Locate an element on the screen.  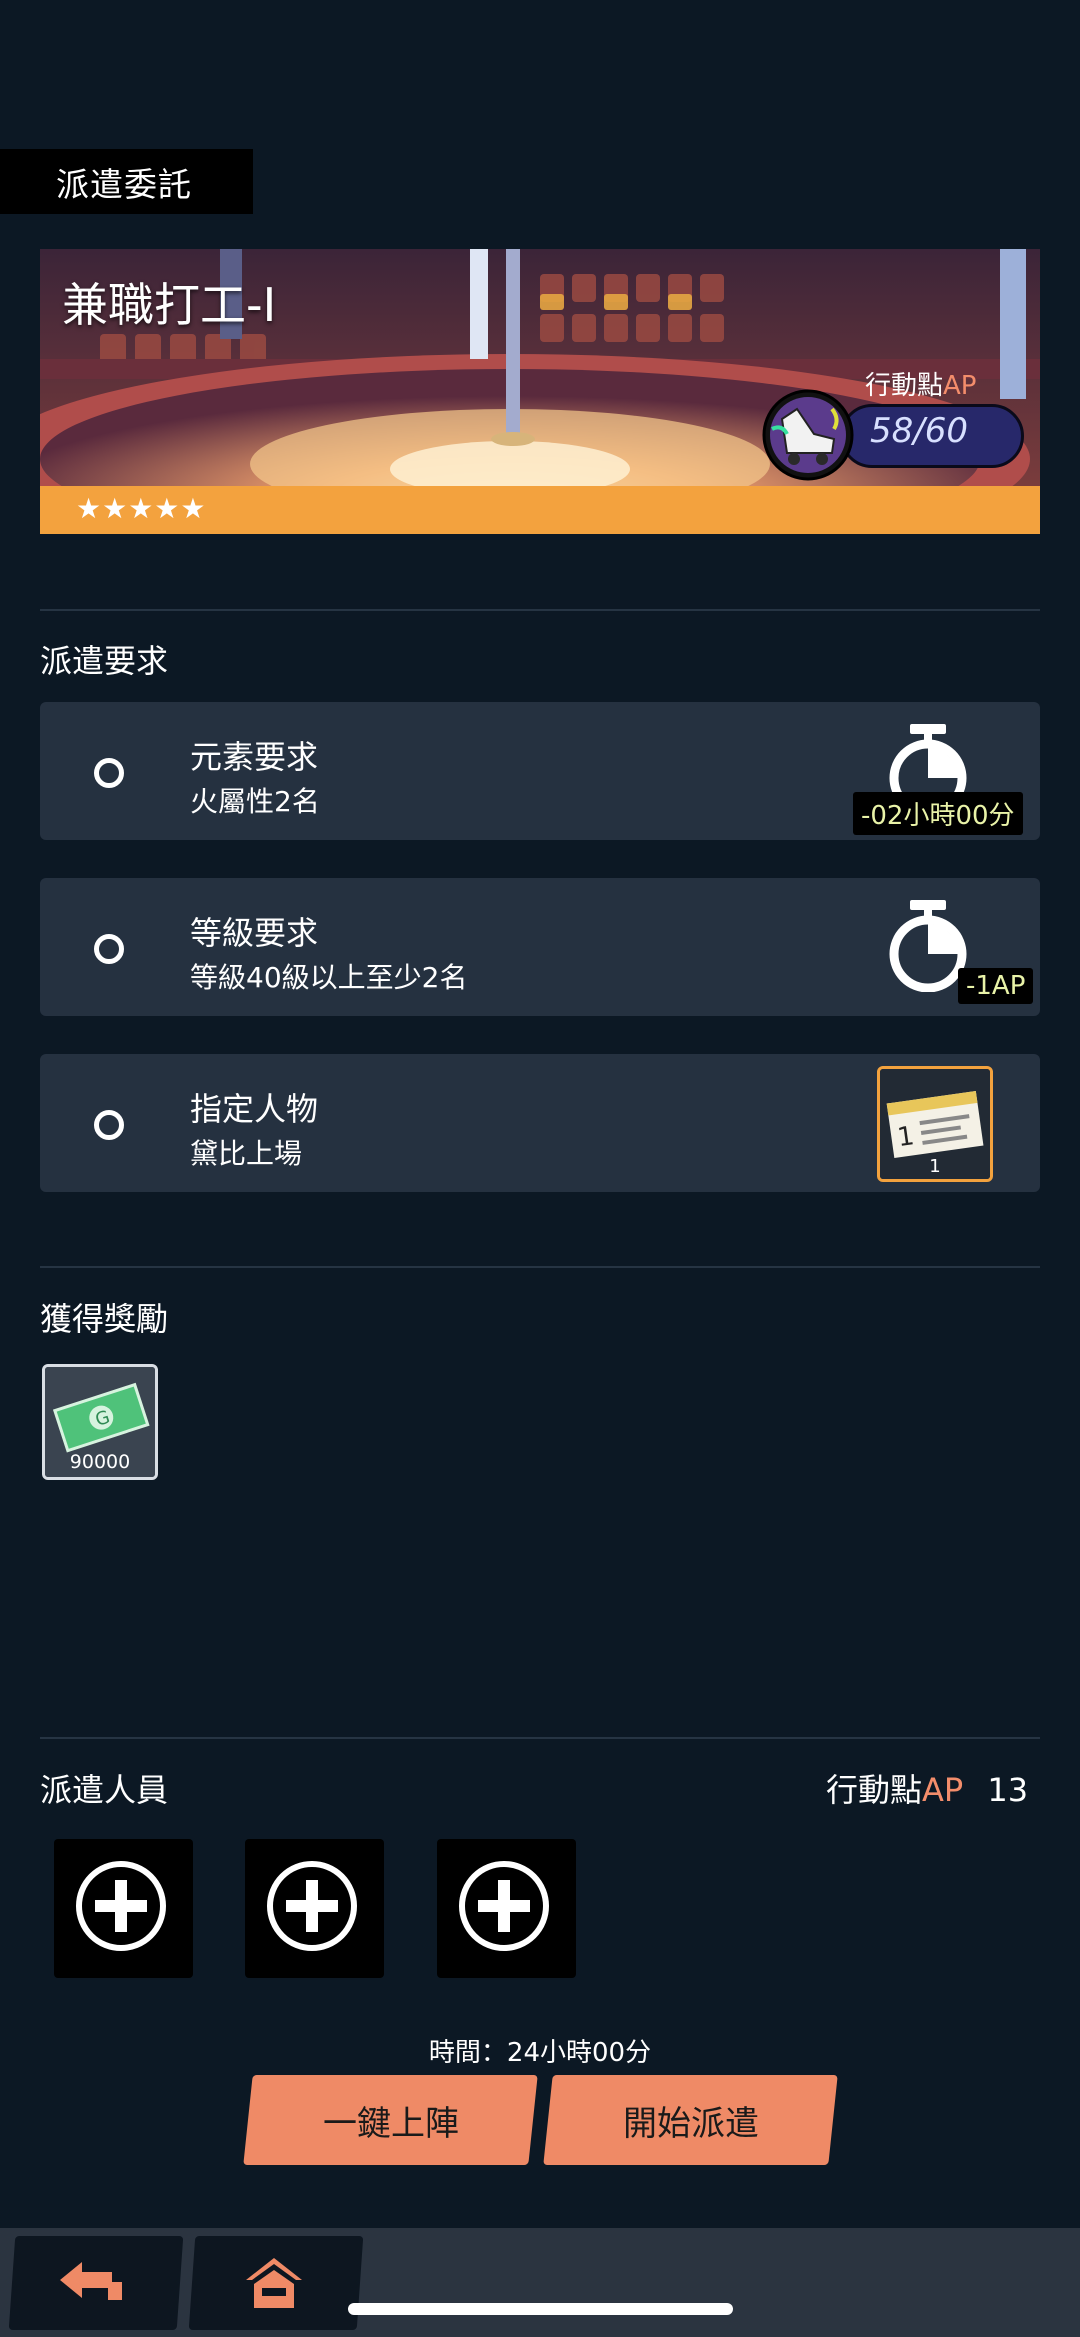
ap-label: 行動點AP is located at coordinates (921, 386).